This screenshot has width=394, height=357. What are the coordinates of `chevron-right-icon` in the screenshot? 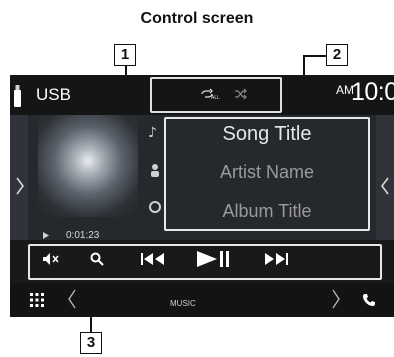 It's located at (20, 186).